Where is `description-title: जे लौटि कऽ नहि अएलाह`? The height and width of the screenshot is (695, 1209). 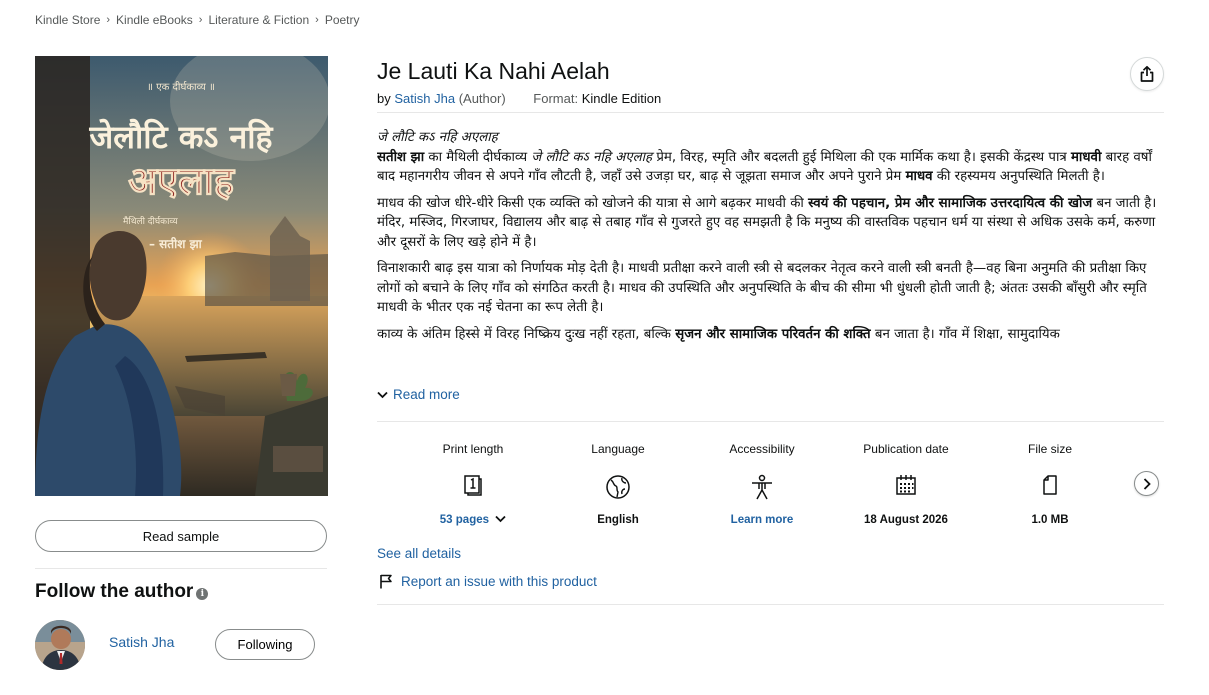
description-title: जे लौटि कऽ नहि अएलाह is located at coordinates (437, 137).